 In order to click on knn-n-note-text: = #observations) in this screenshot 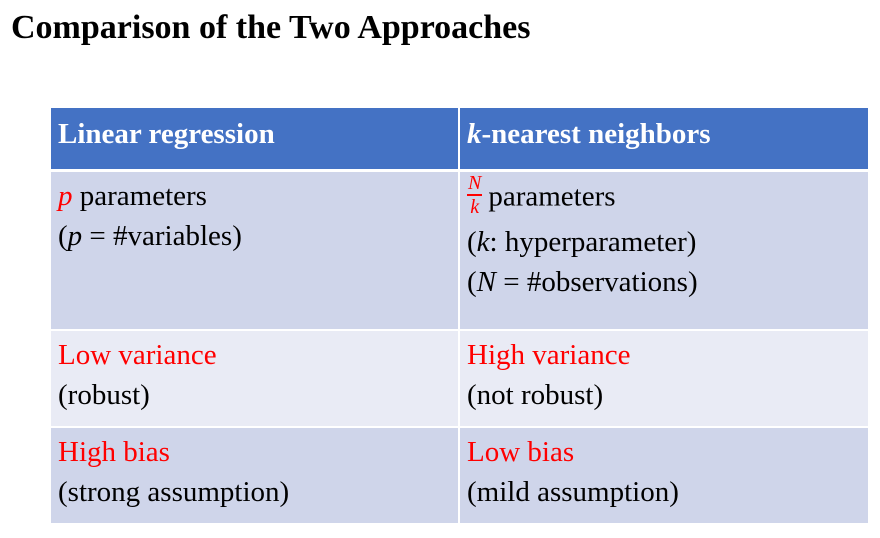, I will do `click(597, 281)`.